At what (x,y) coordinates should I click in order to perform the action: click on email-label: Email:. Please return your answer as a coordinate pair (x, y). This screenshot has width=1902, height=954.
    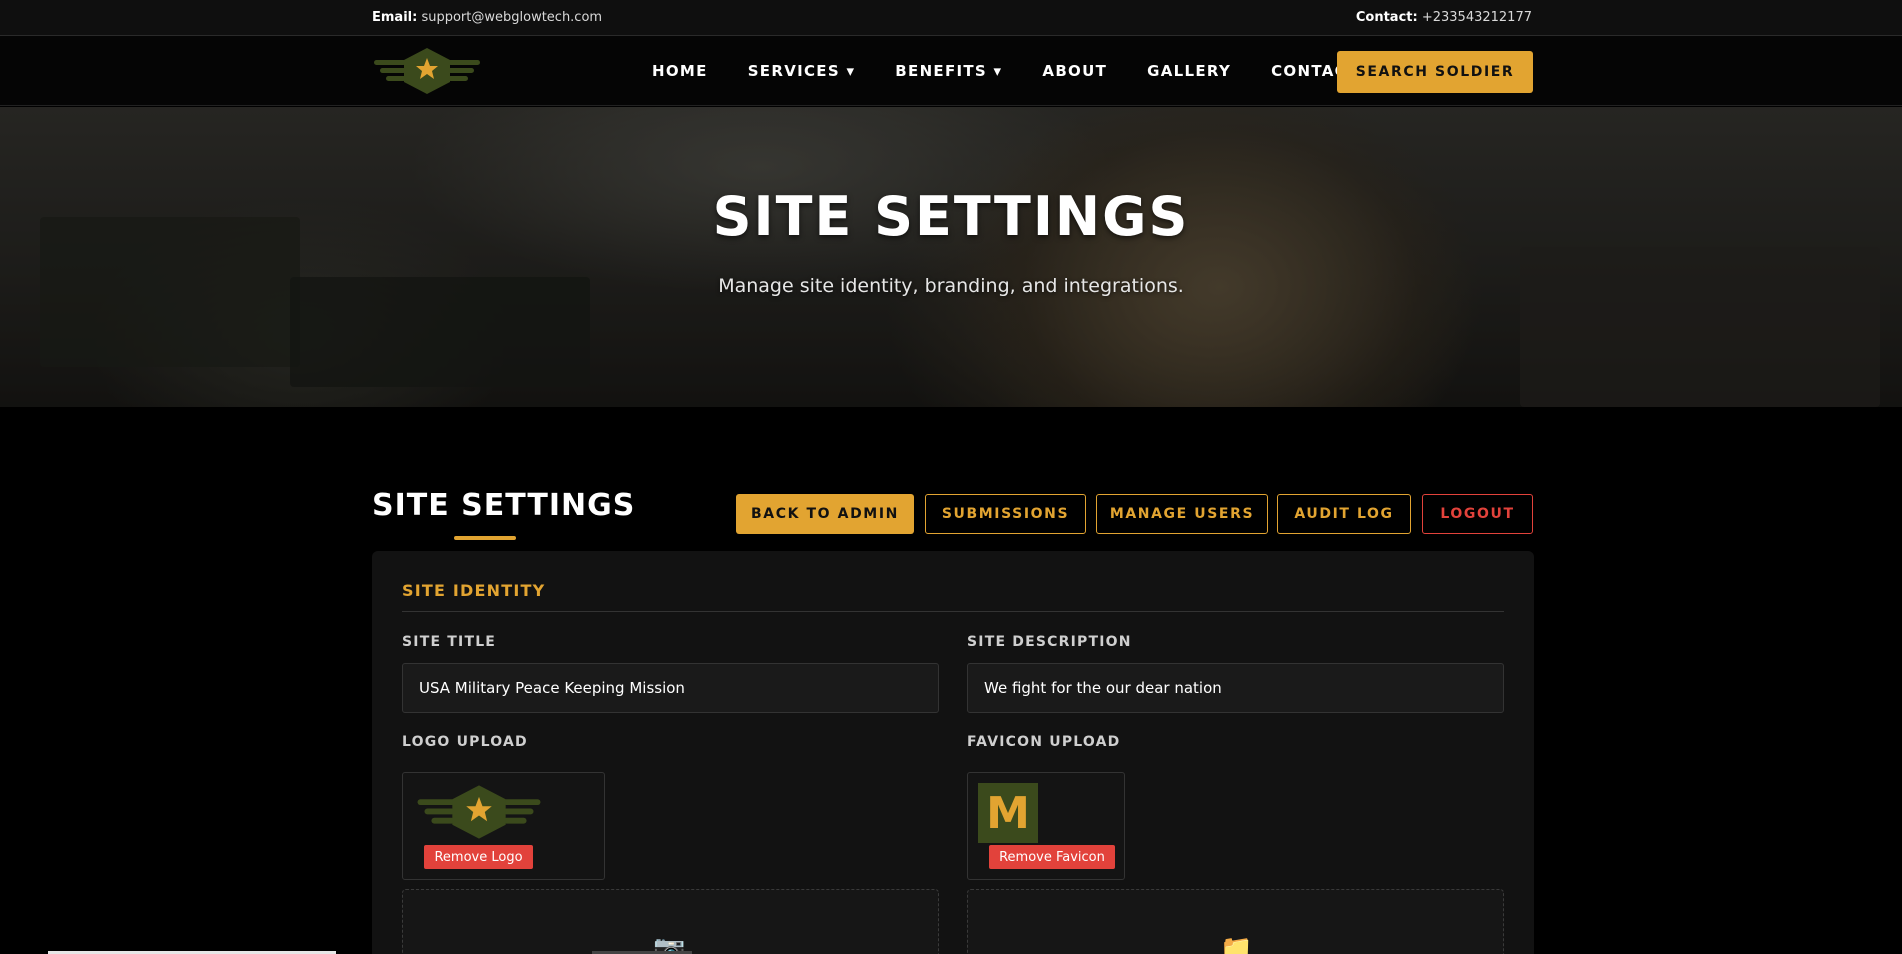
    Looking at the image, I should click on (395, 17).